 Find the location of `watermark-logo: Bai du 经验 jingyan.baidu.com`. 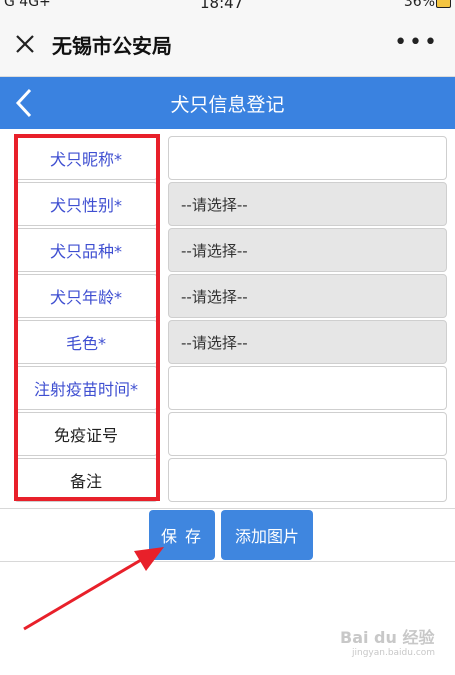

watermark-logo: Bai du 经验 jingyan.baidu.com is located at coordinates (387, 641).